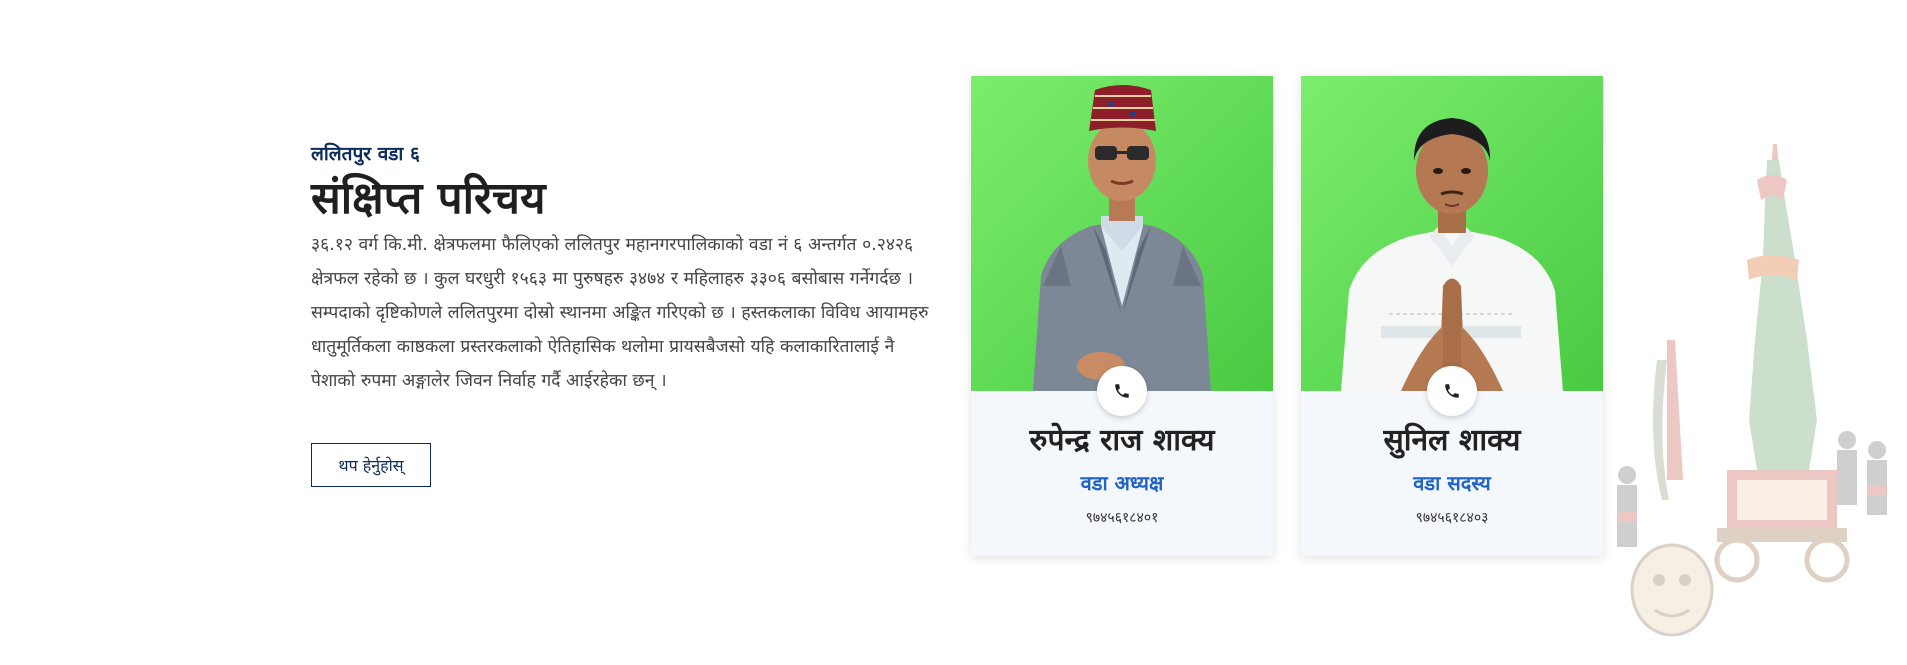 The width and height of the screenshot is (1907, 665). I want to click on member-phone: ९७४५६१८४०१, so click(1122, 518).